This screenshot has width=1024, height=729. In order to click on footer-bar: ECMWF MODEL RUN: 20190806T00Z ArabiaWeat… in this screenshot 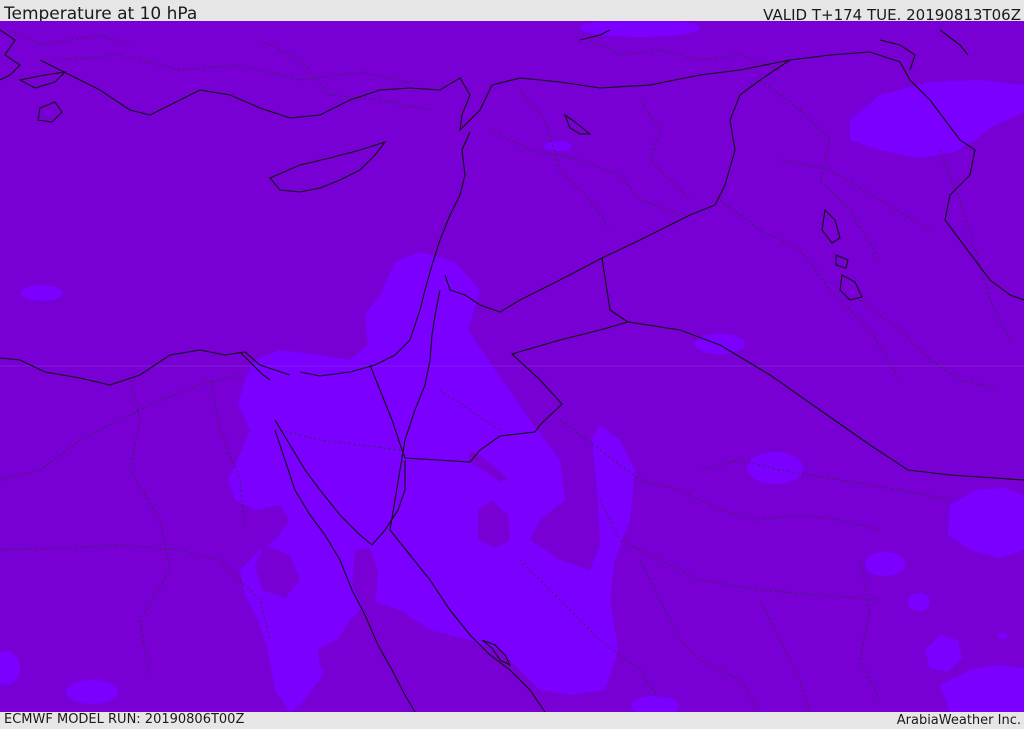, I will do `click(512, 720)`.